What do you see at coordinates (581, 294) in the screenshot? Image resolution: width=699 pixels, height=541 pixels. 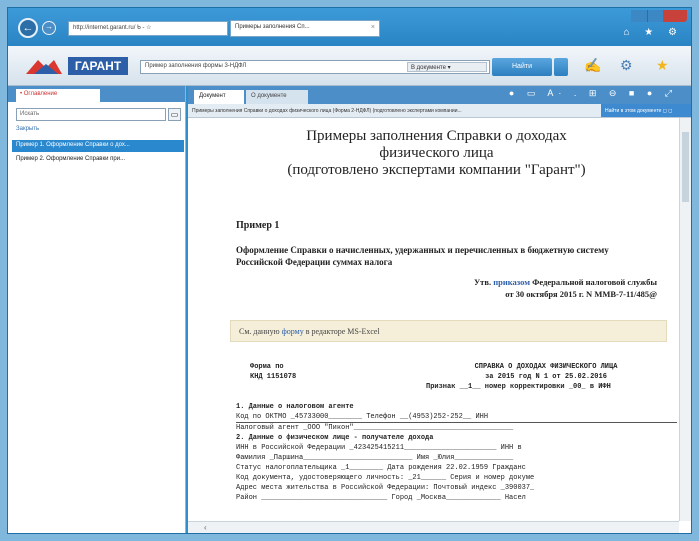 I see `approval-date: от 30 октября 2015 г. N ММВ-7-11/485@` at bounding box center [581, 294].